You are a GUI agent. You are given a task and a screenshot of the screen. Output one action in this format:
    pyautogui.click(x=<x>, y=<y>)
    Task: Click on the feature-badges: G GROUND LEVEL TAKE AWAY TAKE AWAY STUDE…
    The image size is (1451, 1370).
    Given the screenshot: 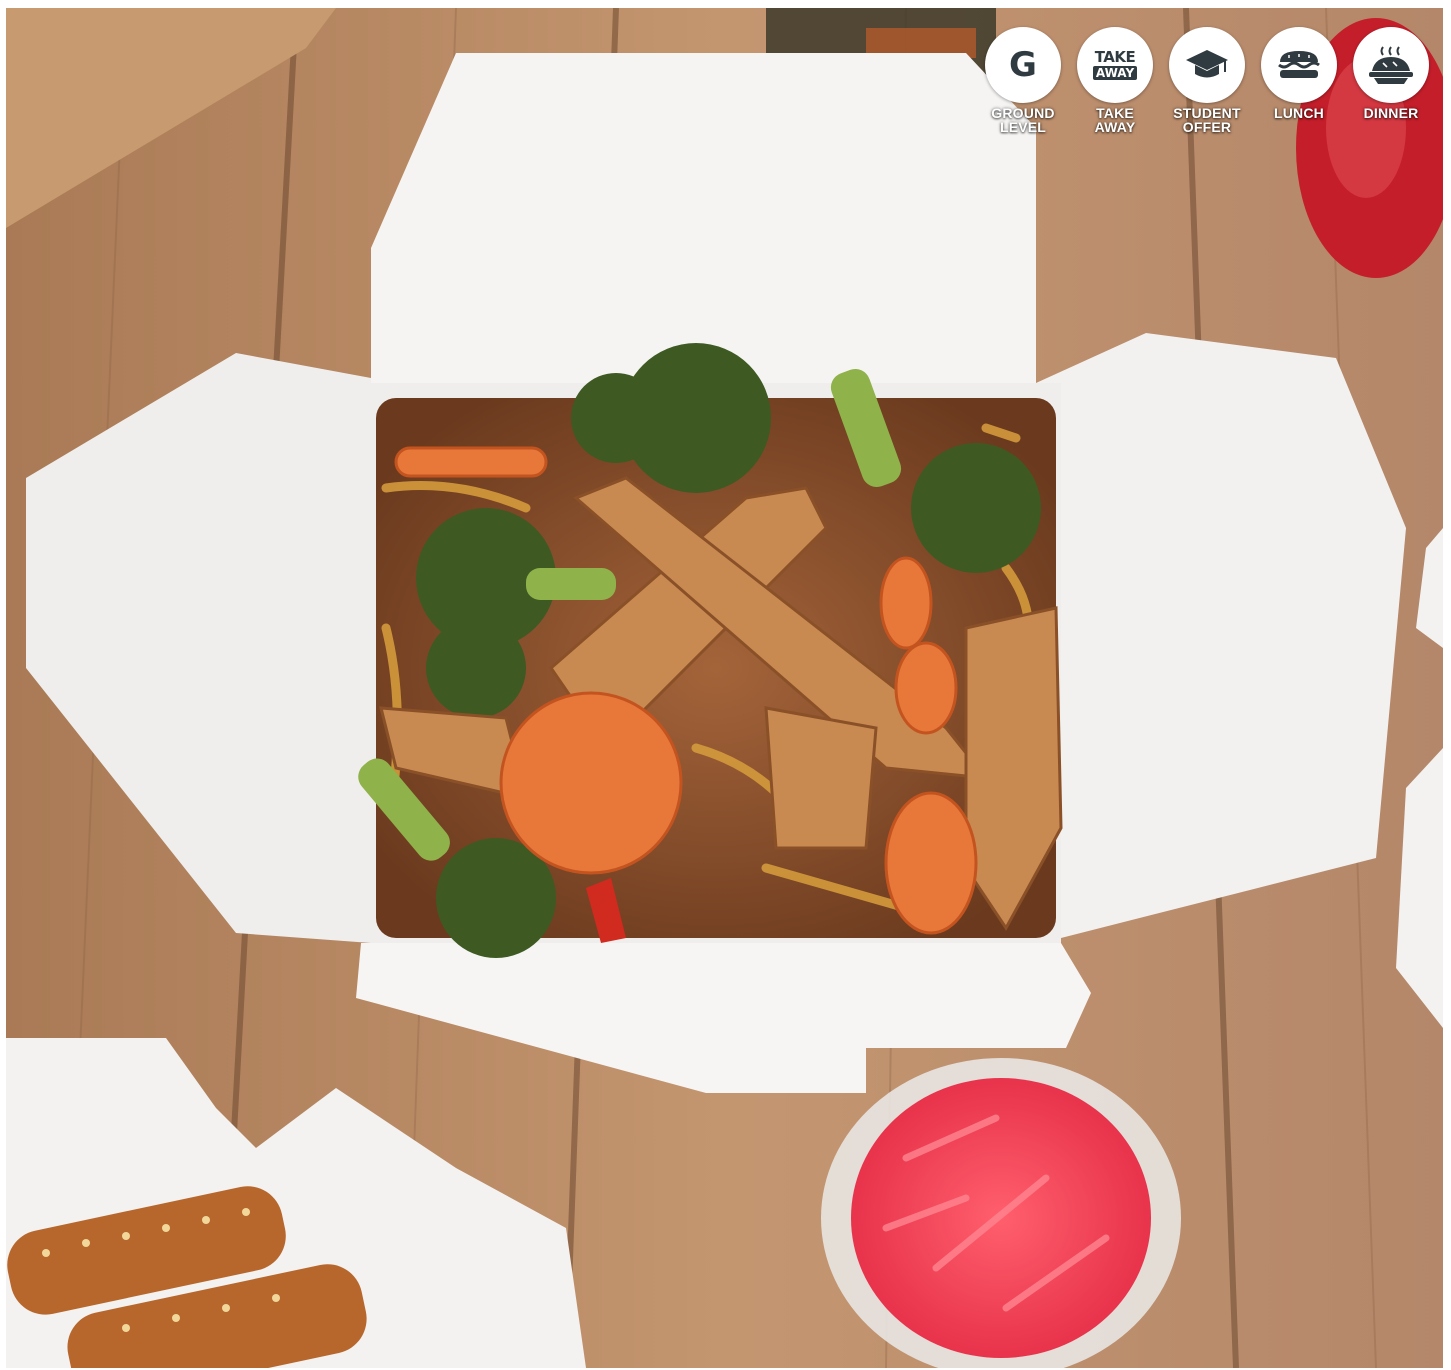 What is the action you would take?
    pyautogui.click(x=1207, y=80)
    